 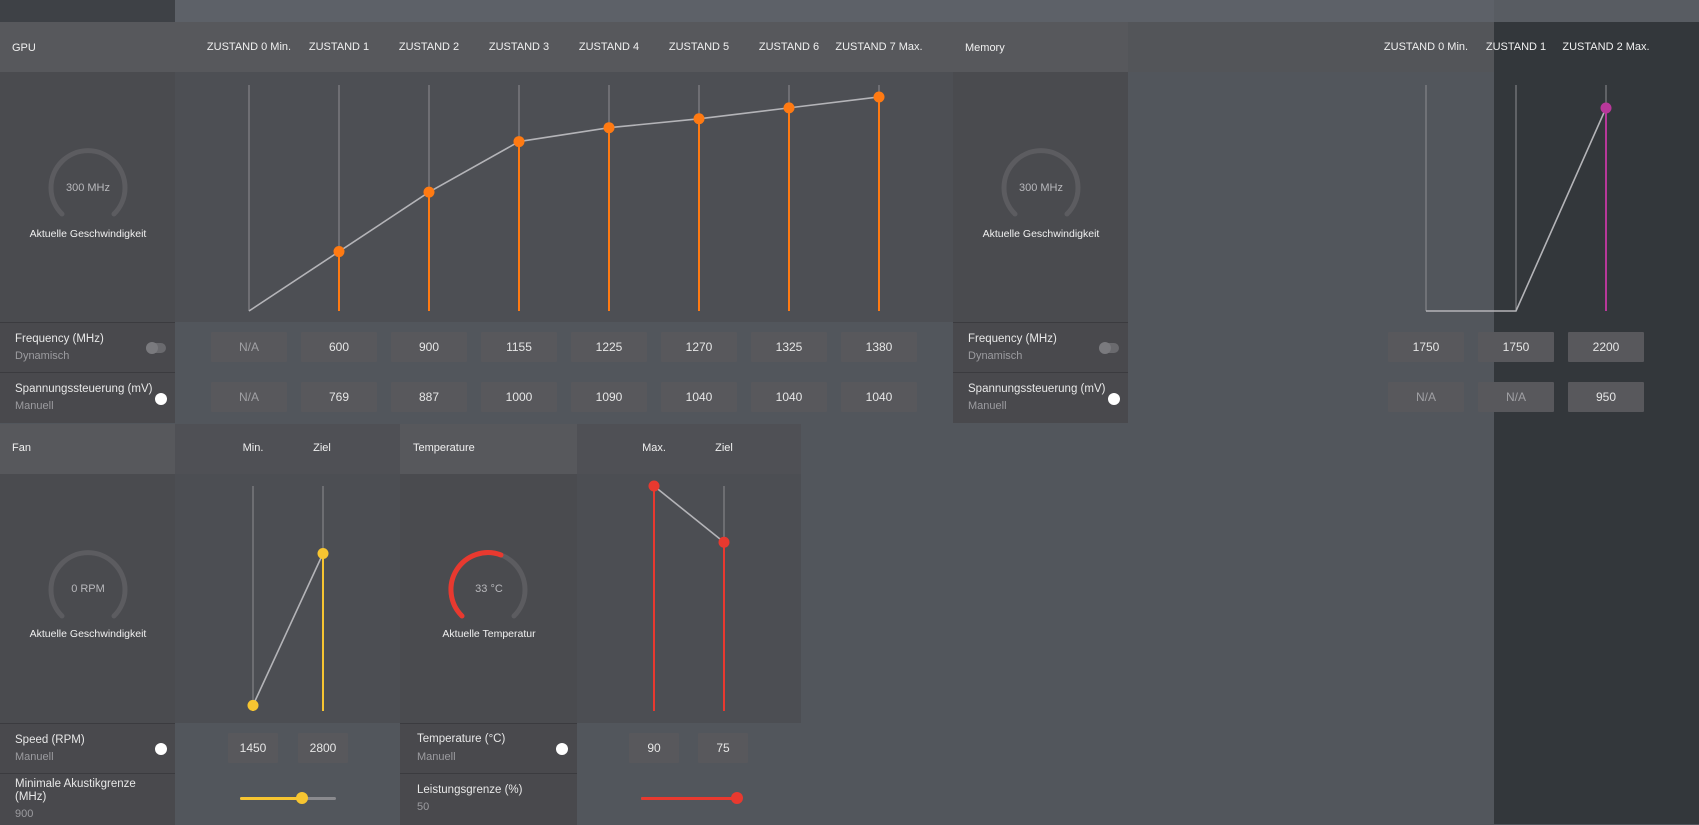 What do you see at coordinates (879, 347) in the screenshot?
I see `gpu-frequency-input: 1380` at bounding box center [879, 347].